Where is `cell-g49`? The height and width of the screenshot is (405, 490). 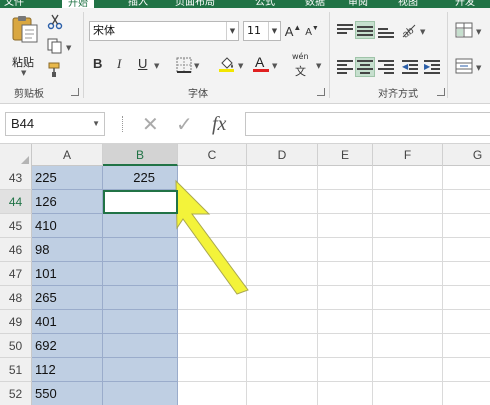
cell-g49 is located at coordinates (466, 322).